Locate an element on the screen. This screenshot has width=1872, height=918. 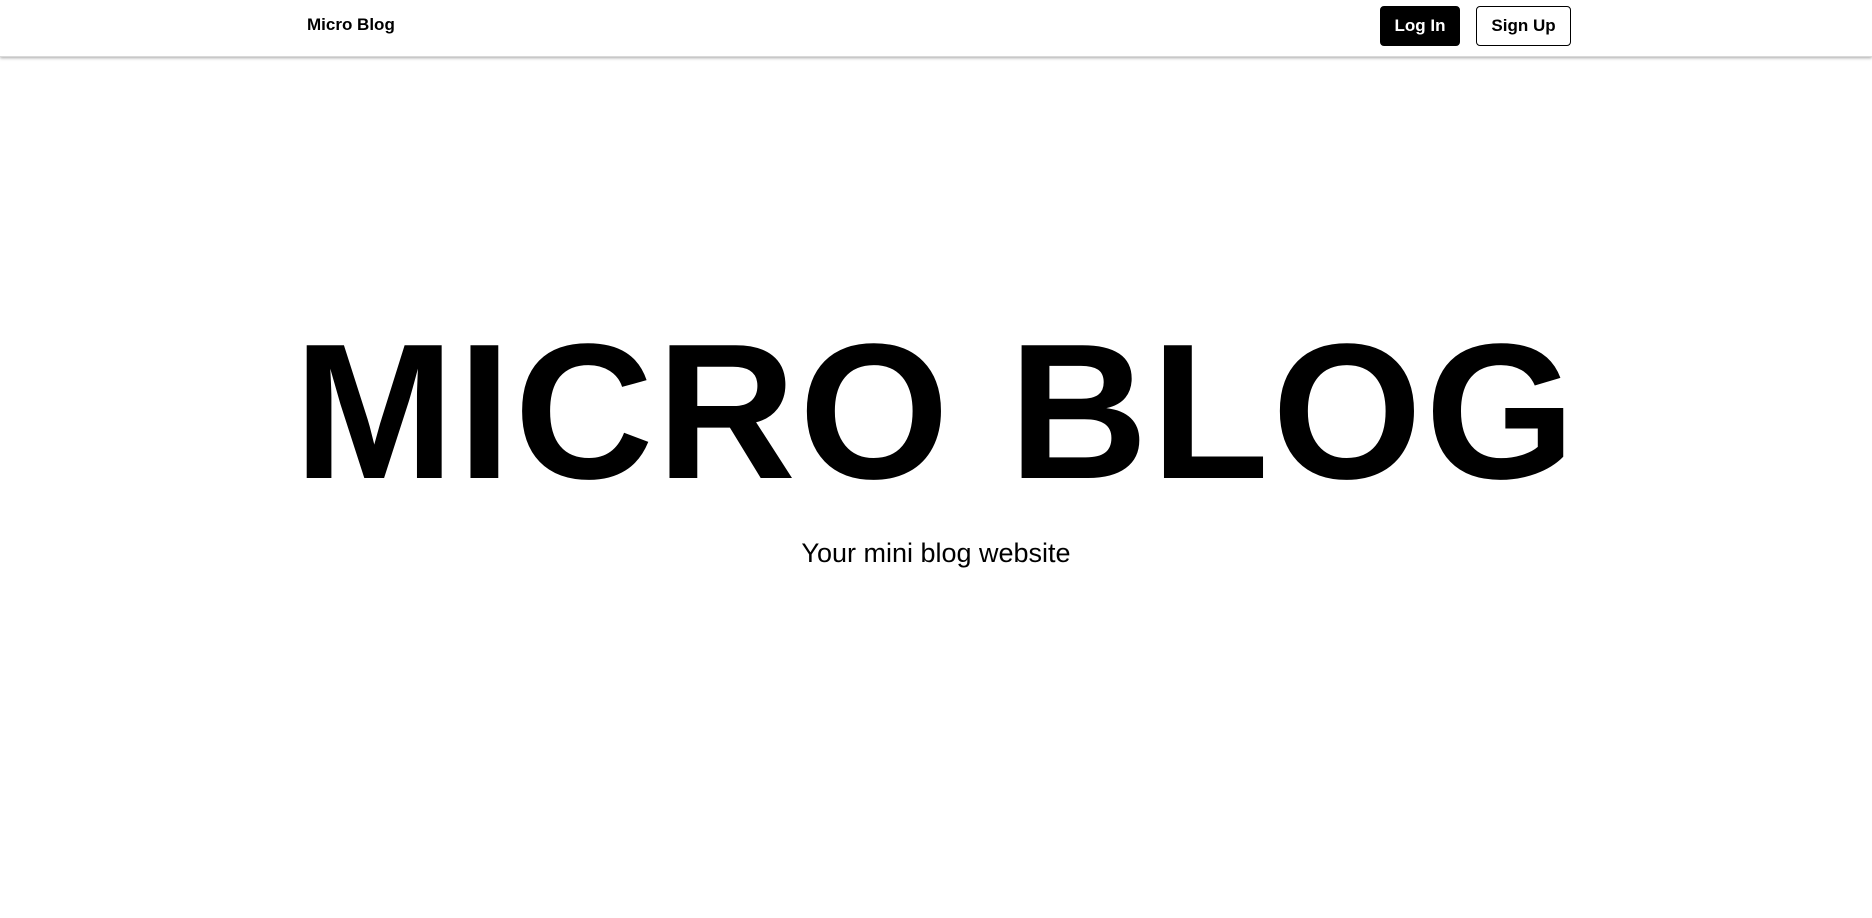
top-navbar: Micro Blog Log In Sign Up is located at coordinates (936, 28).